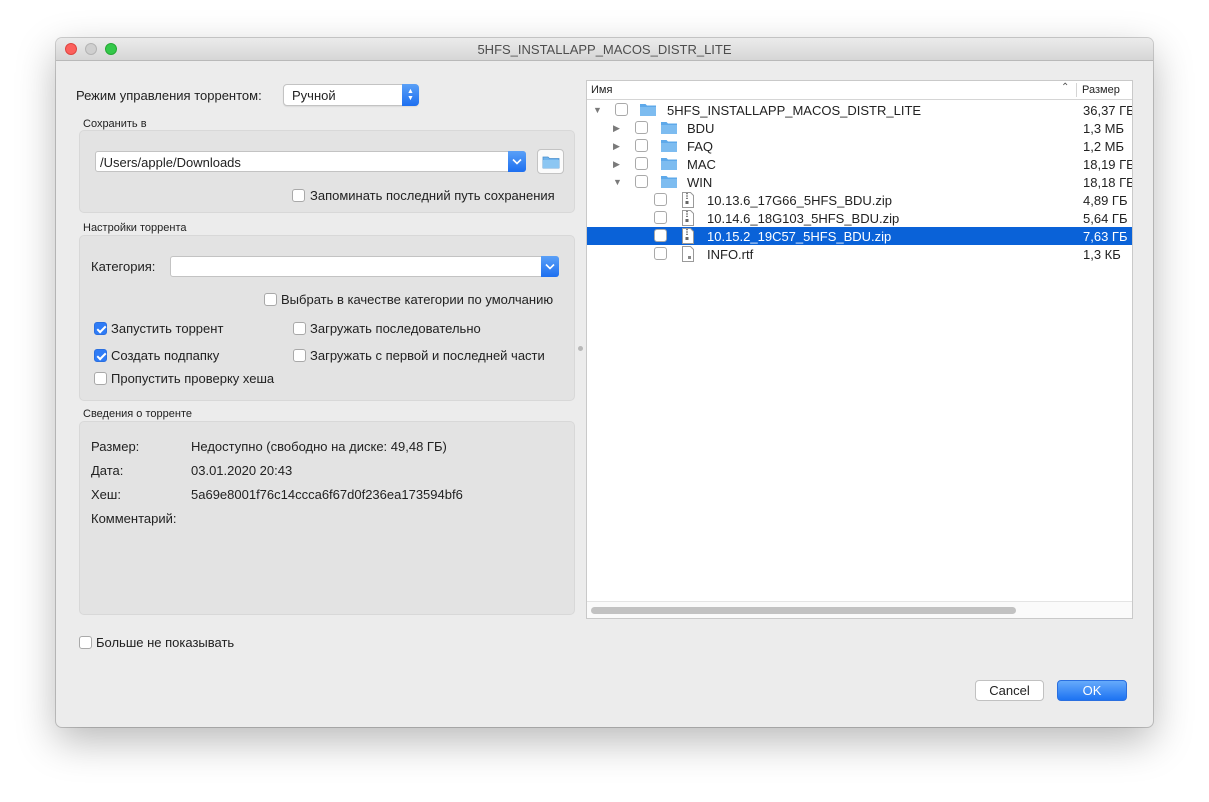 The height and width of the screenshot is (802, 1209). What do you see at coordinates (1108, 182) in the screenshot?
I see `tree-row-size: 18,18 ГБ` at bounding box center [1108, 182].